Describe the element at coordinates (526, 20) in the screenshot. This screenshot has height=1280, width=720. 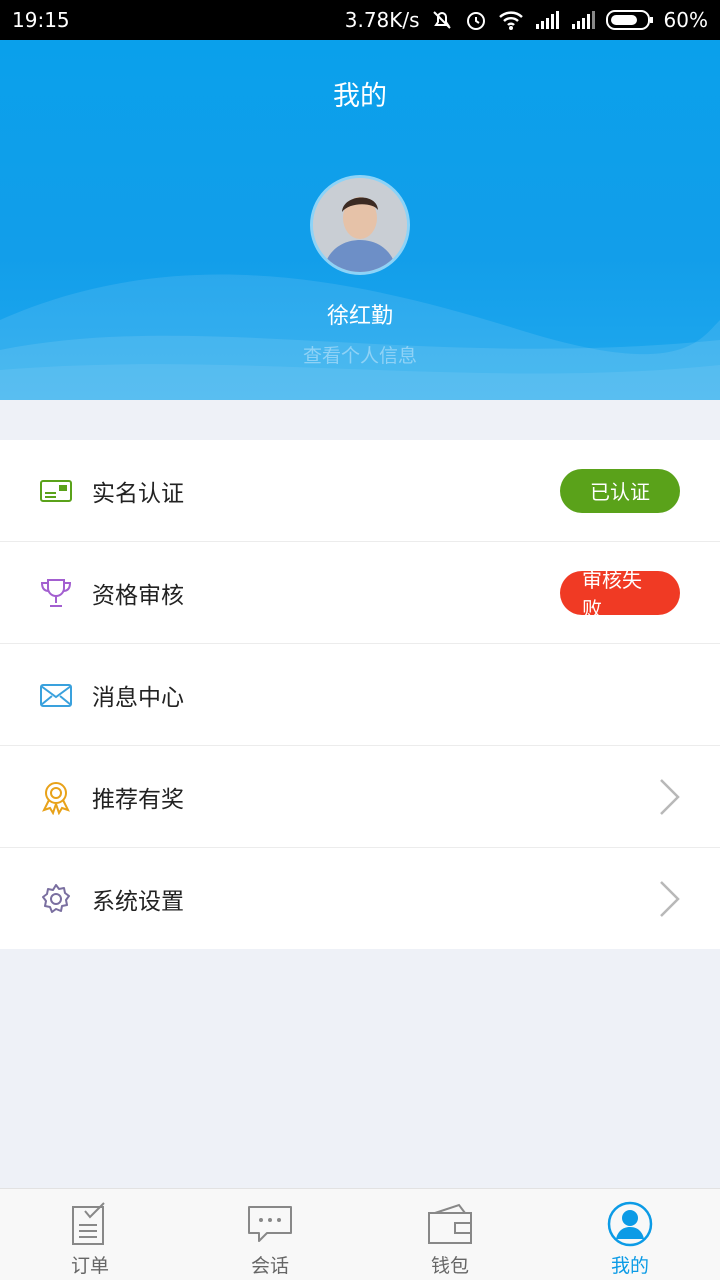
I see `status-icons: 3.78K/s 60%` at that location.